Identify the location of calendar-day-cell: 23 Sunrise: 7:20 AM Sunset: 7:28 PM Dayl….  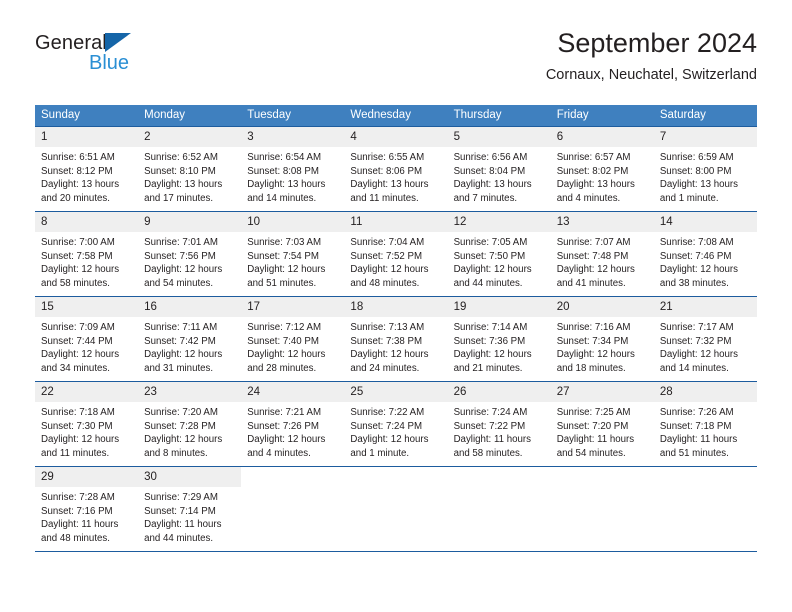
(190, 424).